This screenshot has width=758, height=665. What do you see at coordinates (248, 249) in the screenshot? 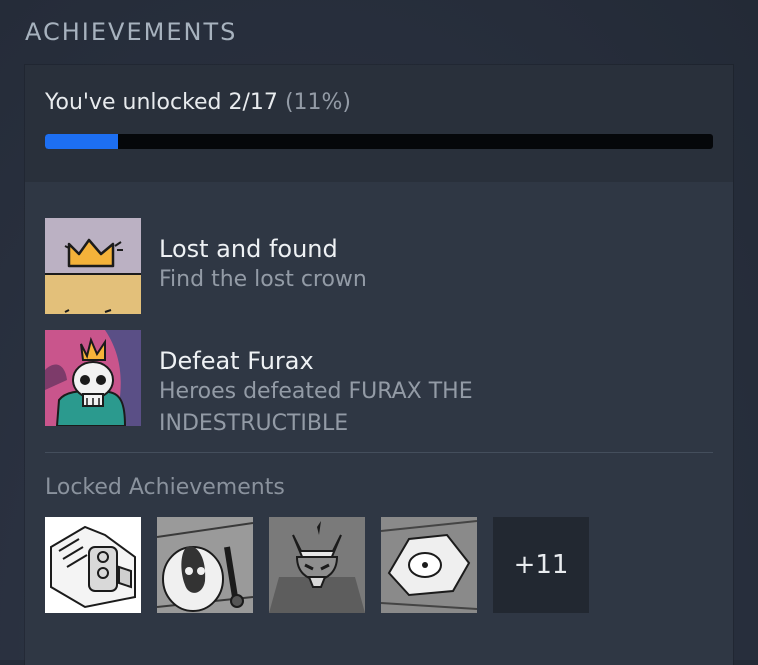
I see `achievement-title: Lost and found` at bounding box center [248, 249].